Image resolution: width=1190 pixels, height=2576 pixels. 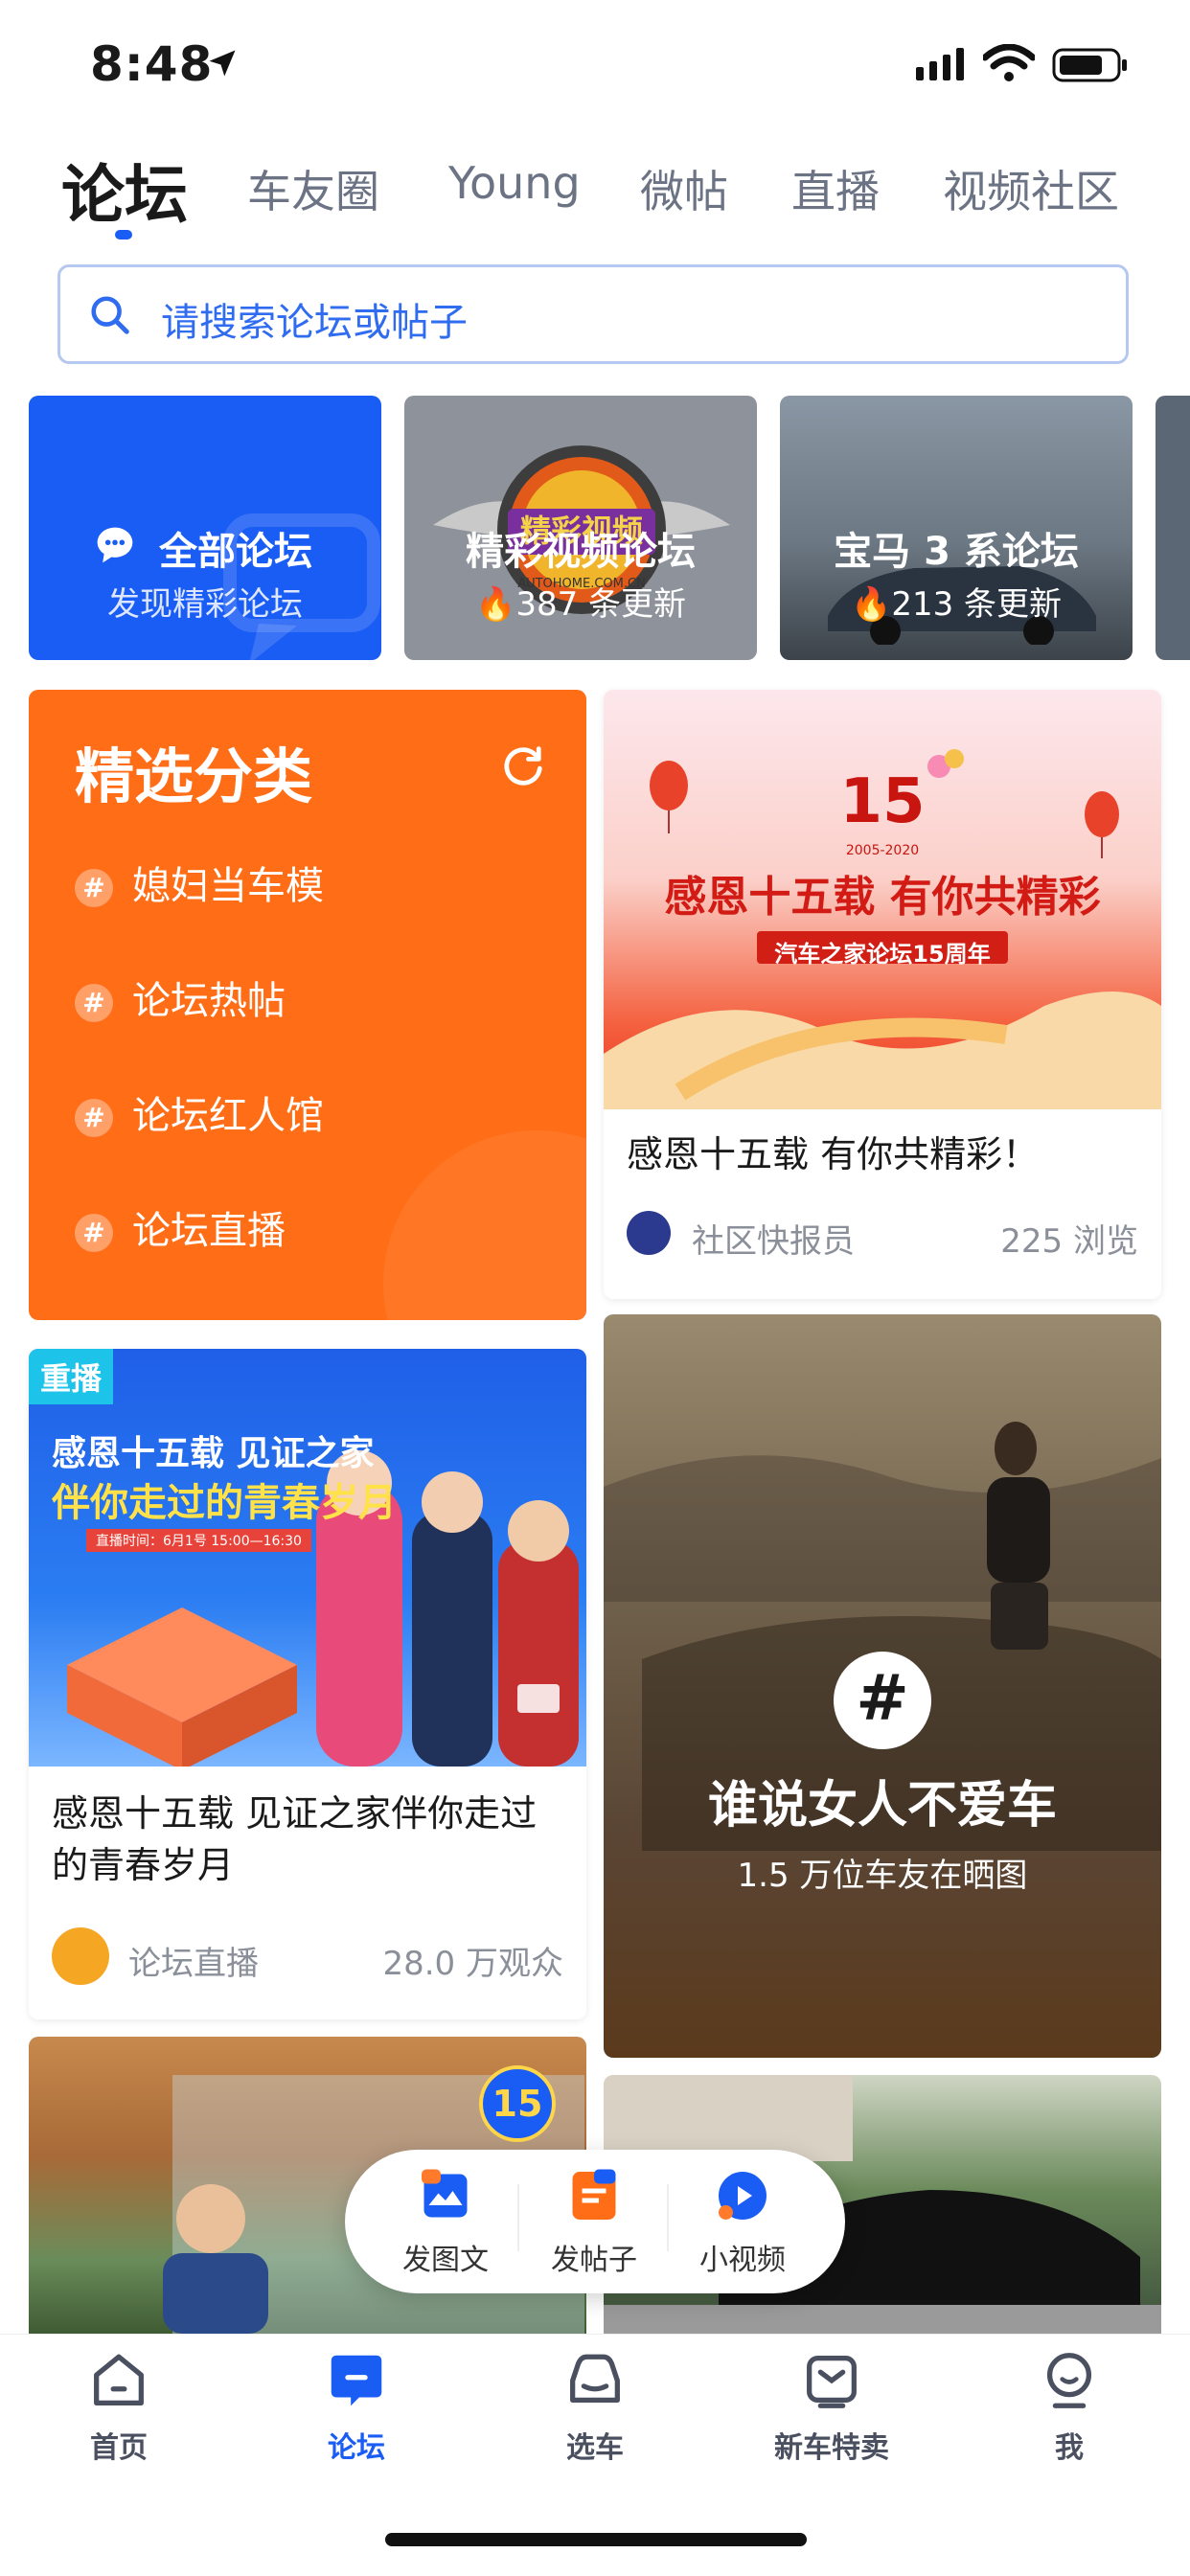 I want to click on post-title: 感恩十五载 有你共精彩！, so click(x=834, y=1154).